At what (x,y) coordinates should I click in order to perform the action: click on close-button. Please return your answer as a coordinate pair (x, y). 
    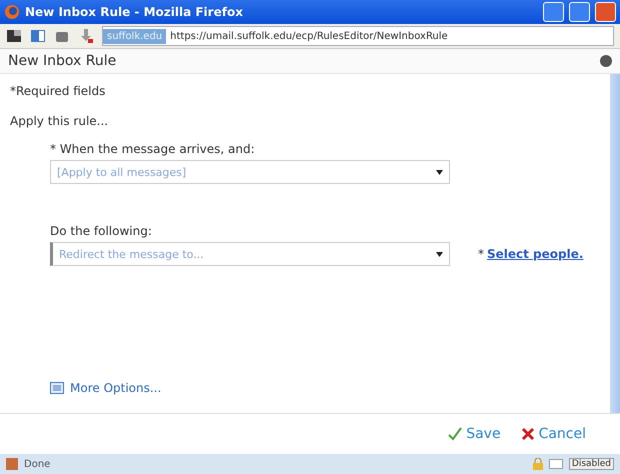
    Looking at the image, I should click on (605, 12).